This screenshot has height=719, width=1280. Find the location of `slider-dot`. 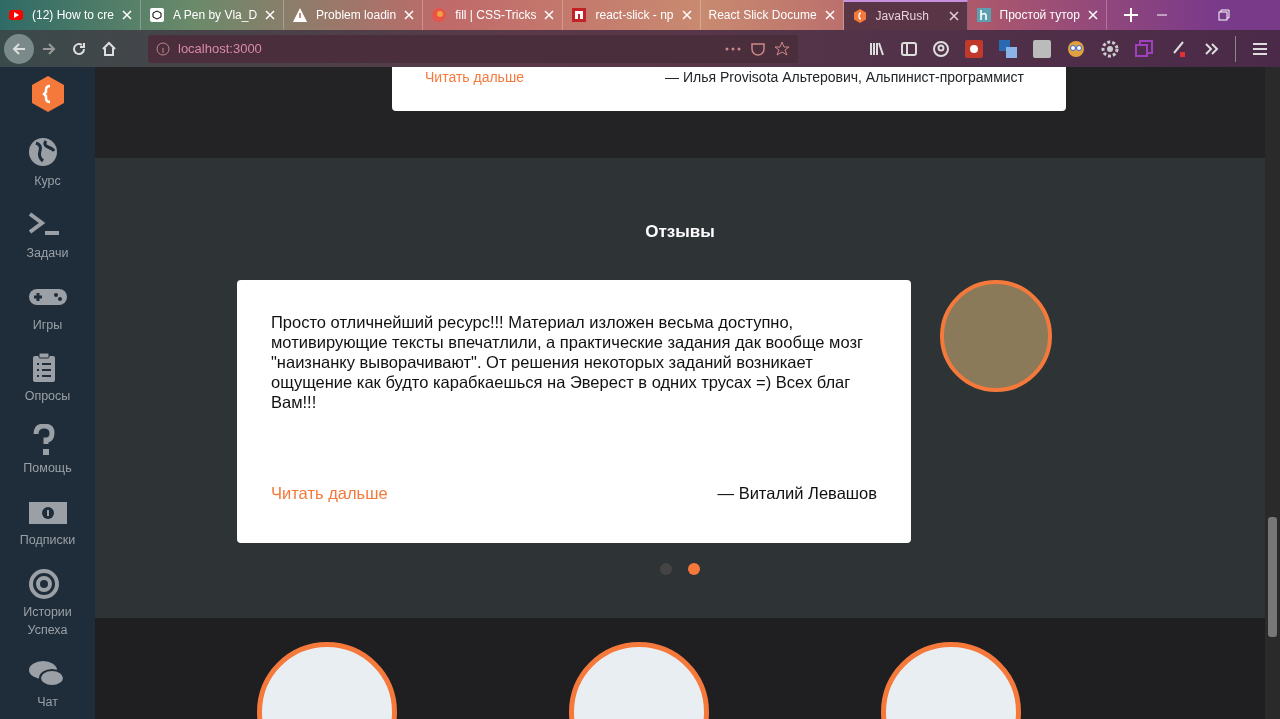

slider-dot is located at coordinates (694, 569).